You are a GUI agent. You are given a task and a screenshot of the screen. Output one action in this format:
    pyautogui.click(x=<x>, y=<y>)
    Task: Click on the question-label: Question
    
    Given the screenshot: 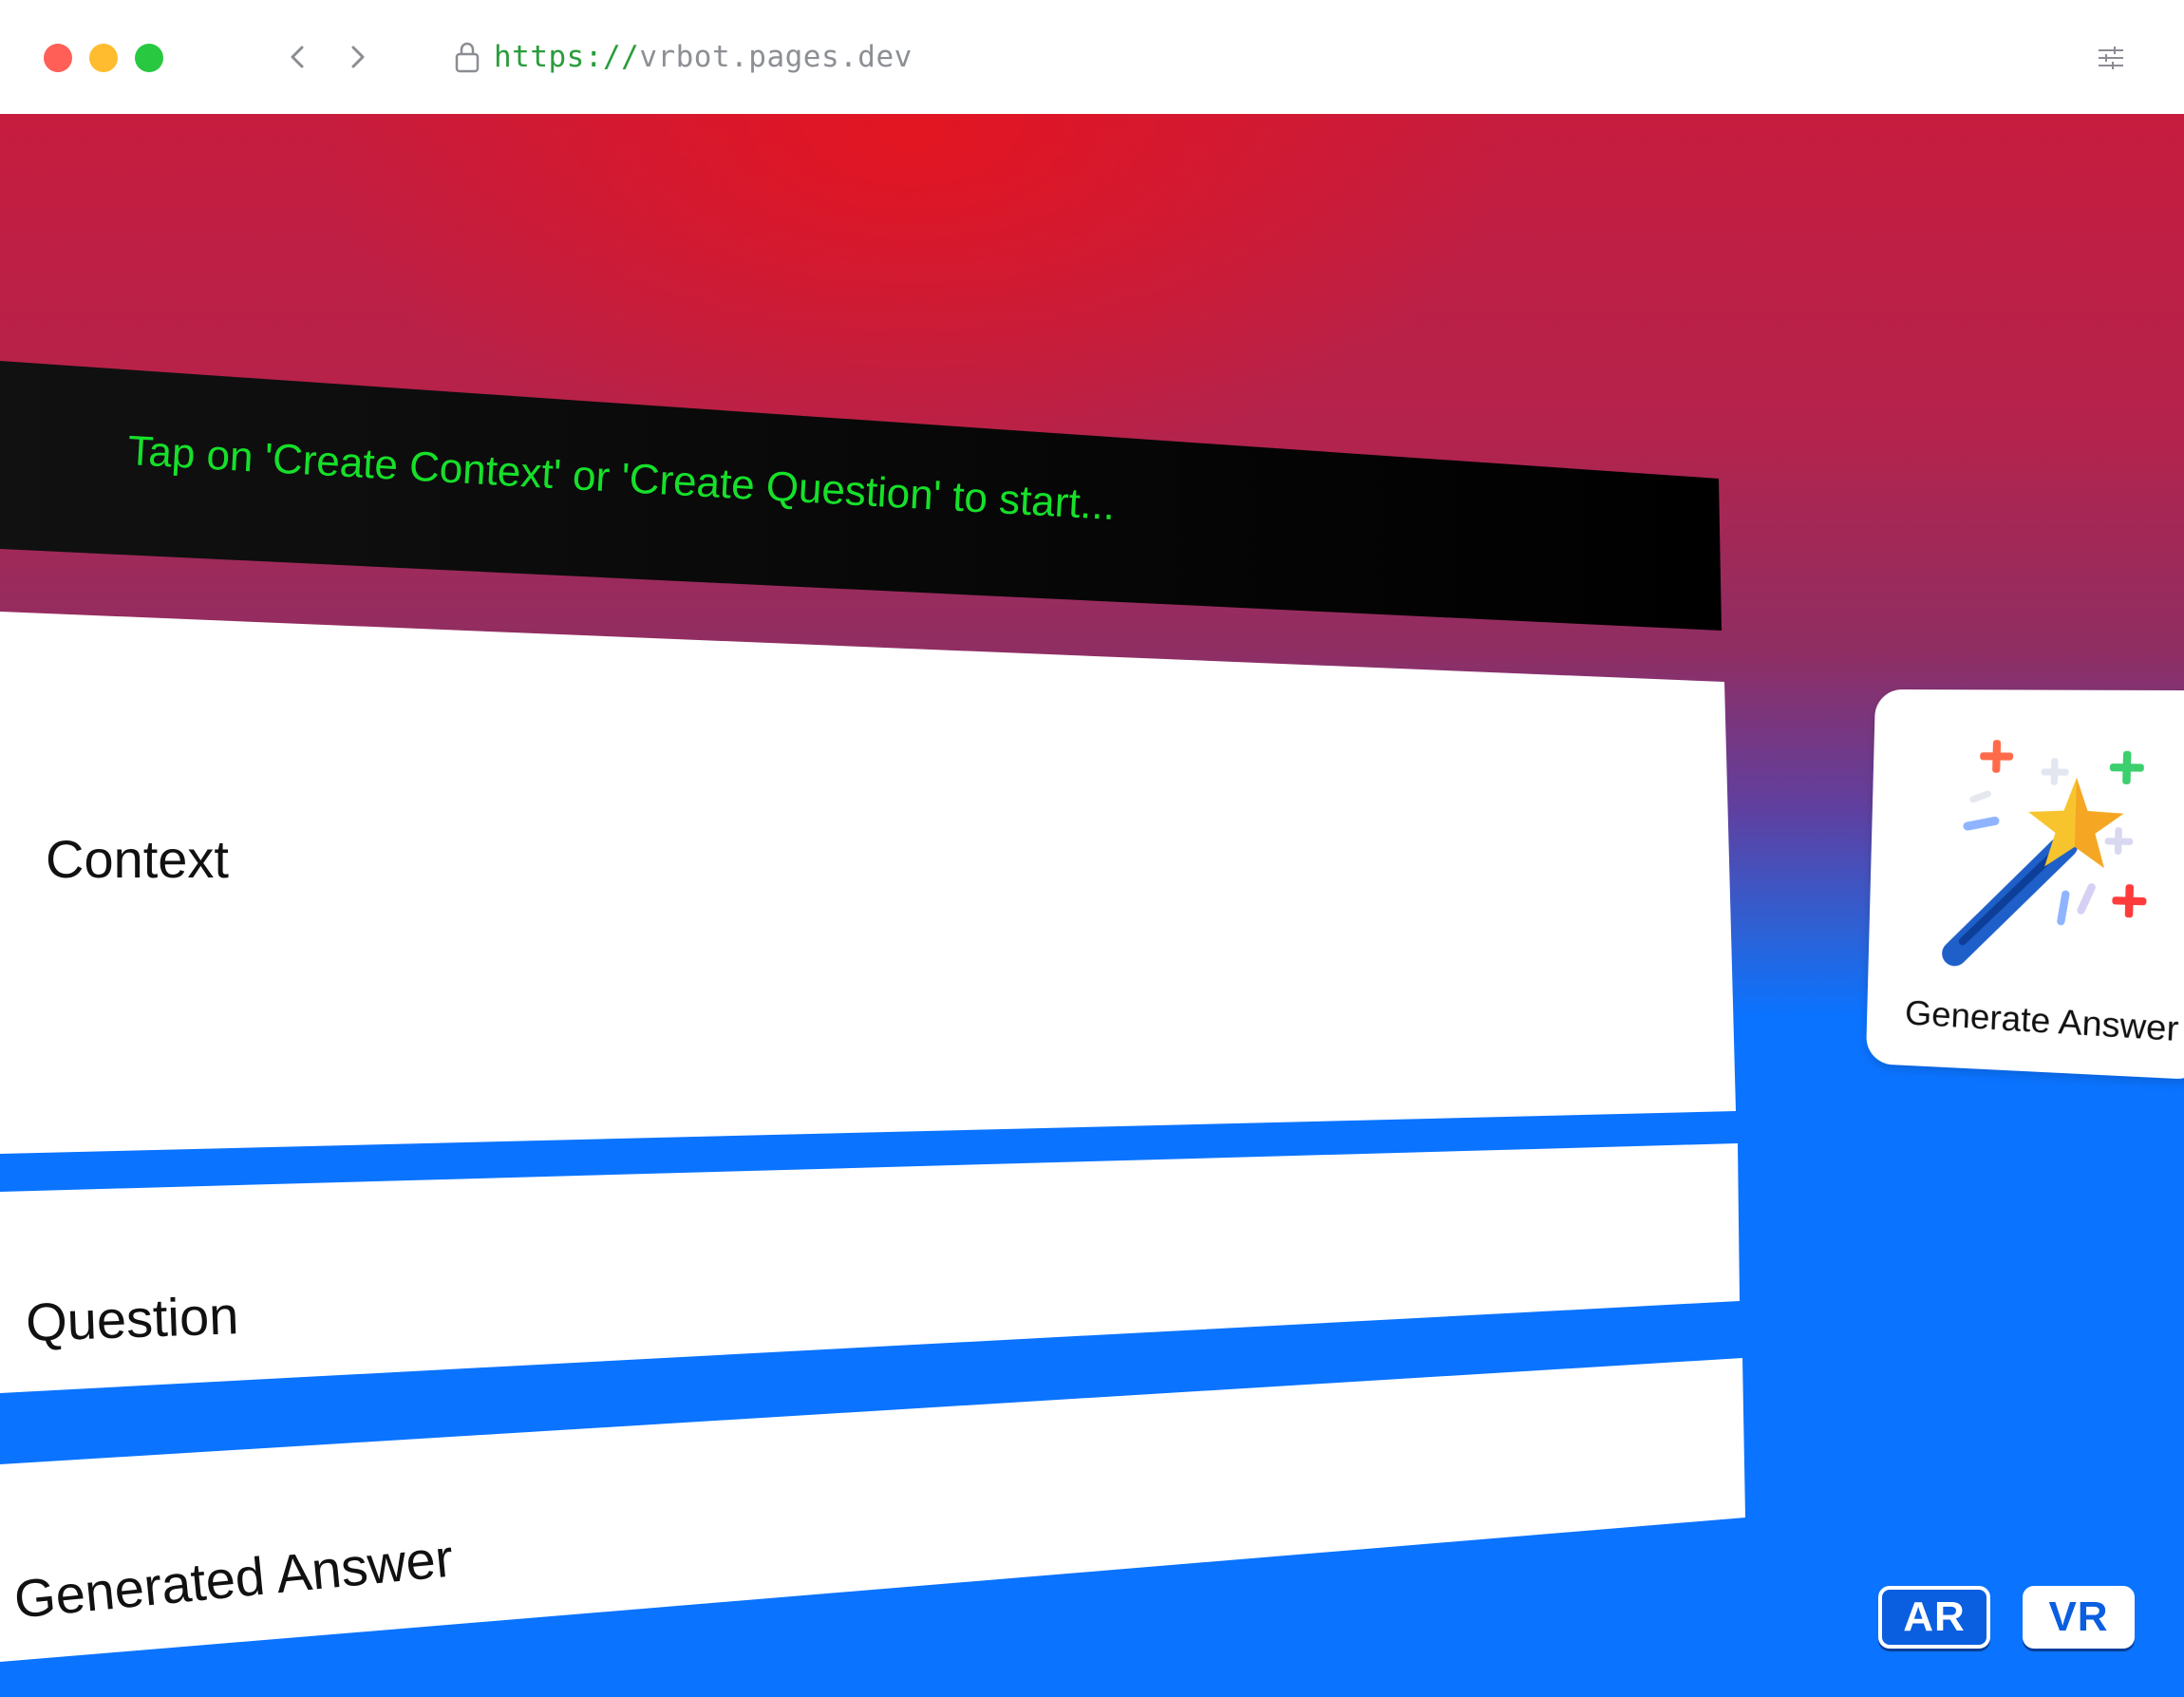 What is the action you would take?
    pyautogui.click(x=132, y=1318)
    